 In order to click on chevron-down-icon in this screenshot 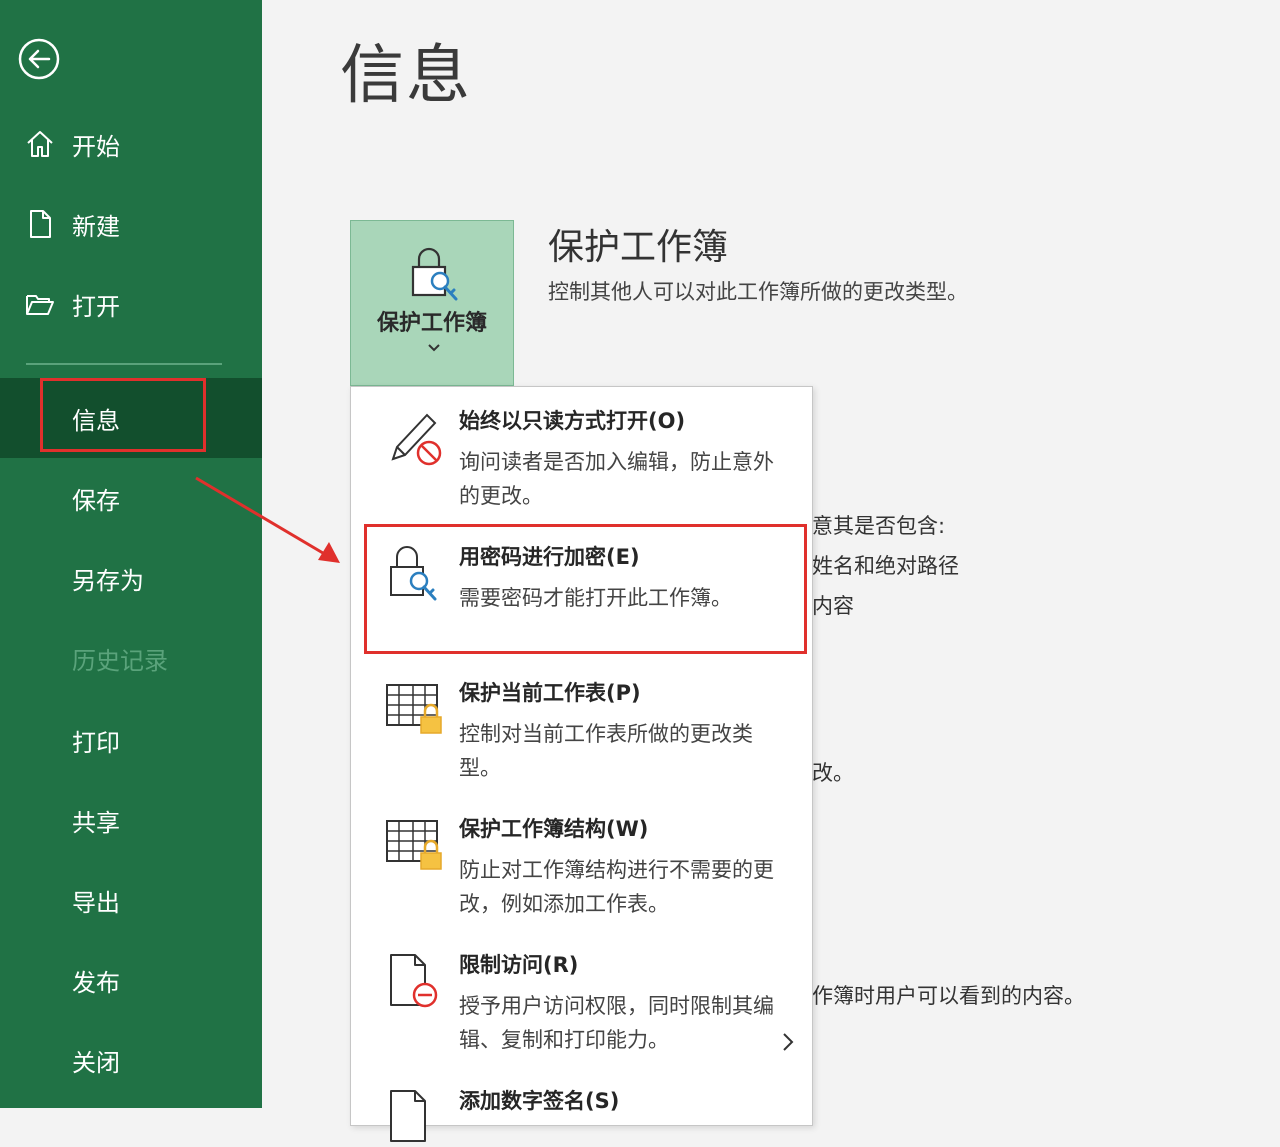, I will do `click(434, 348)`.